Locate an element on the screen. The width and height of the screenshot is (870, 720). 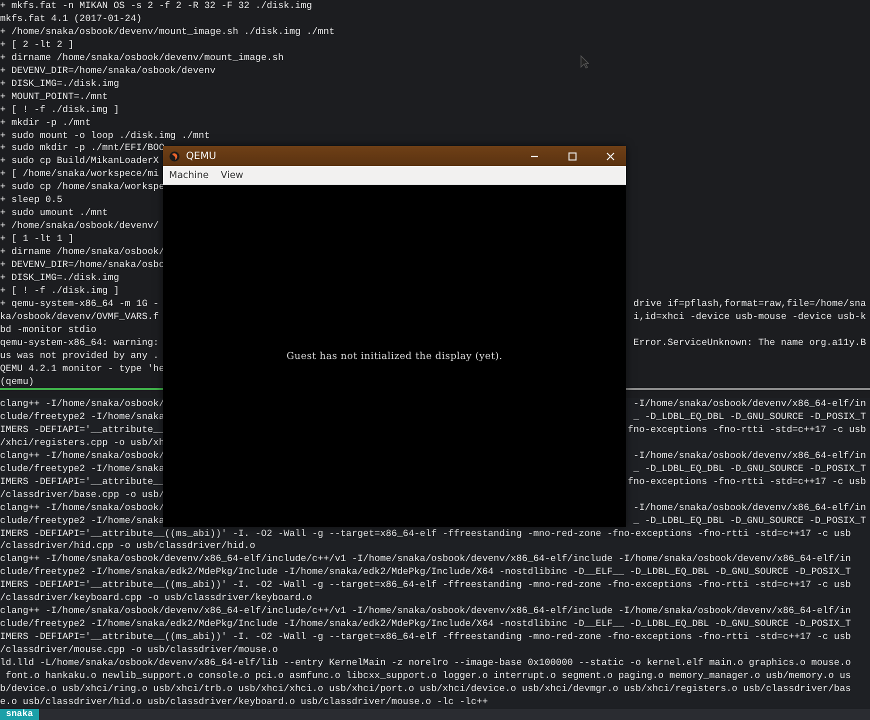
terminal-line: /classdriver/mouse.cpp -o usb/classdriver/mouse.o is located at coordinates (139, 651).